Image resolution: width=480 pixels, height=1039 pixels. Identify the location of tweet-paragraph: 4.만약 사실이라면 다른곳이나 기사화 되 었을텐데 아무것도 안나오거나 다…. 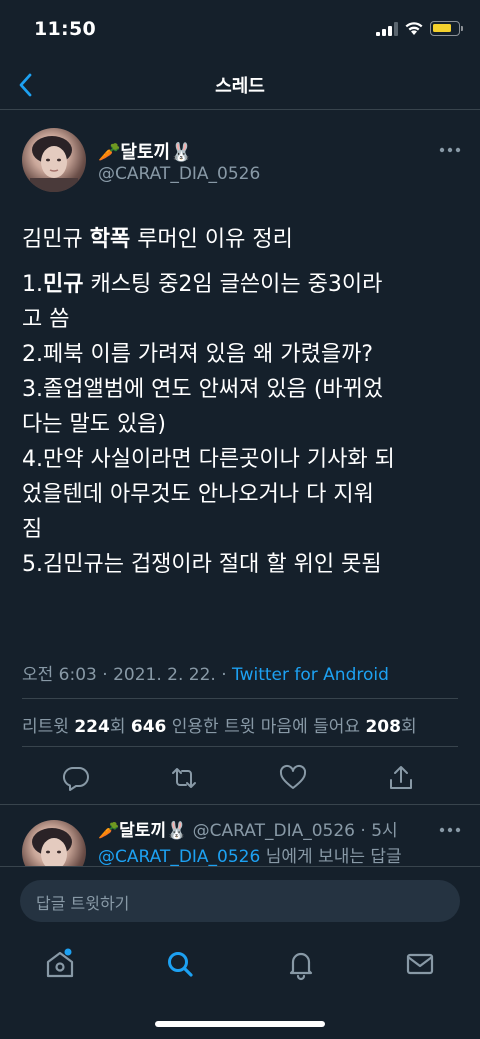
(242, 494).